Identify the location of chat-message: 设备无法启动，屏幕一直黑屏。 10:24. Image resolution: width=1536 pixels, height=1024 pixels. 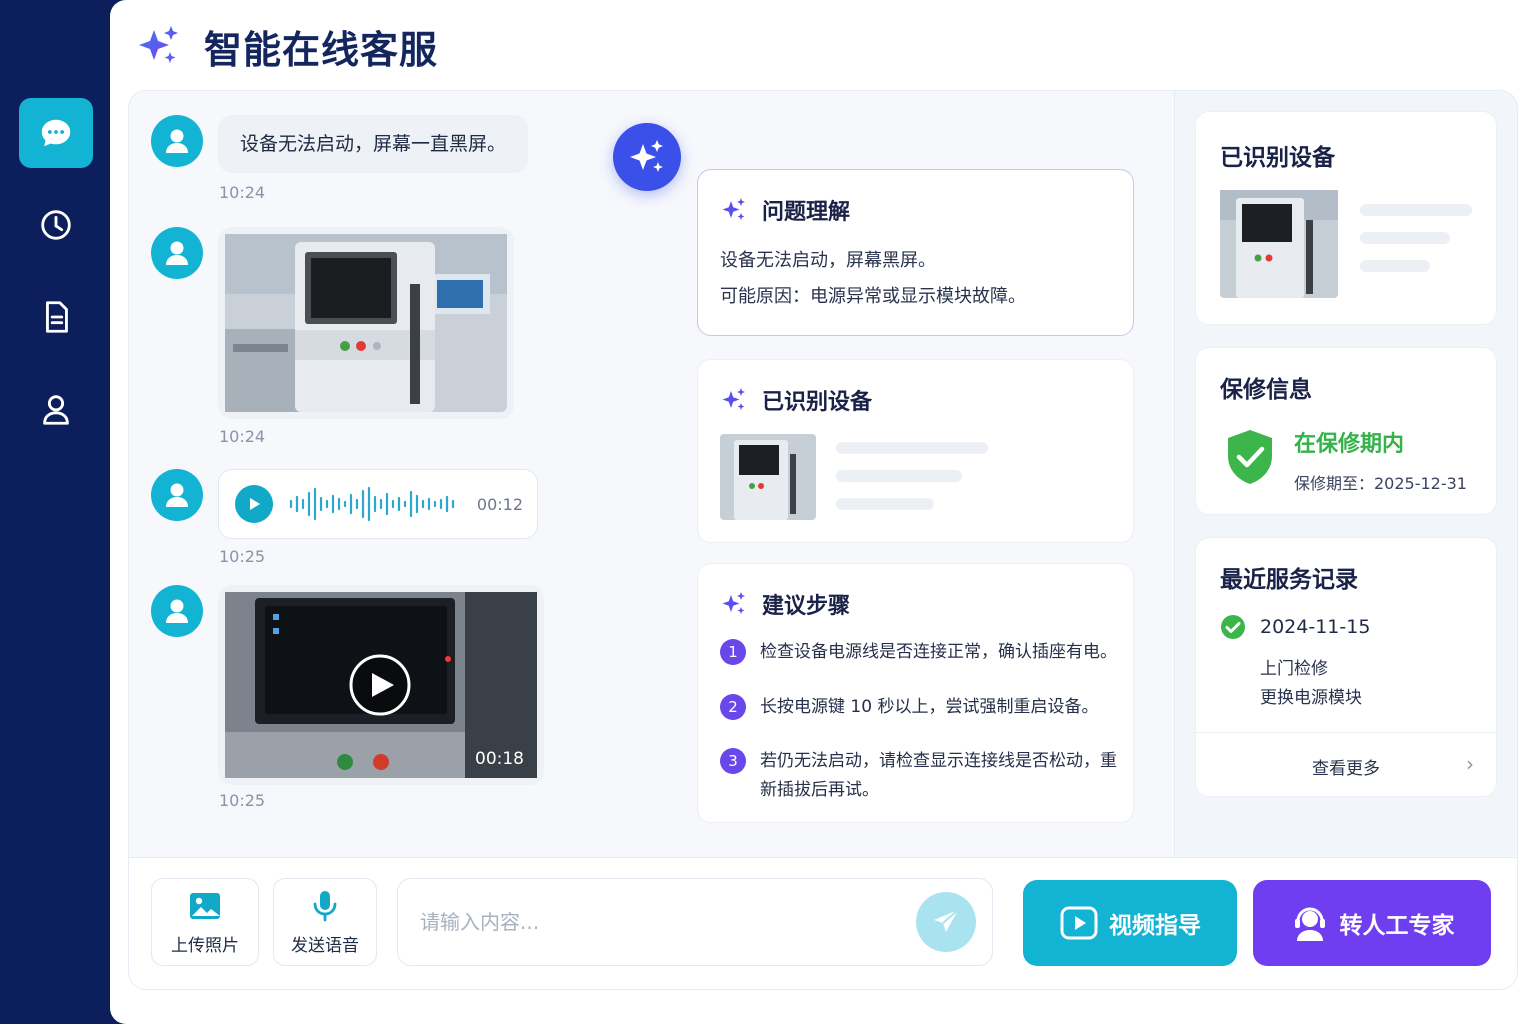
(361, 170).